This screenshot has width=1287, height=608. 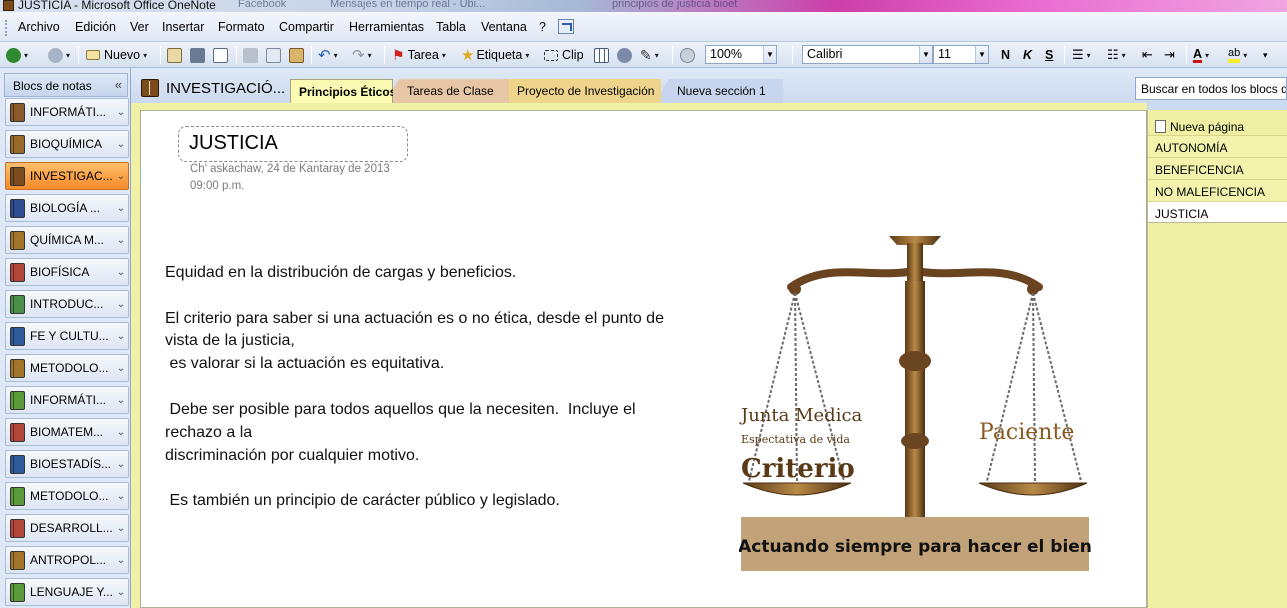 I want to click on notebook-item: BIOQUÍMICA ⌄, so click(x=67, y=144).